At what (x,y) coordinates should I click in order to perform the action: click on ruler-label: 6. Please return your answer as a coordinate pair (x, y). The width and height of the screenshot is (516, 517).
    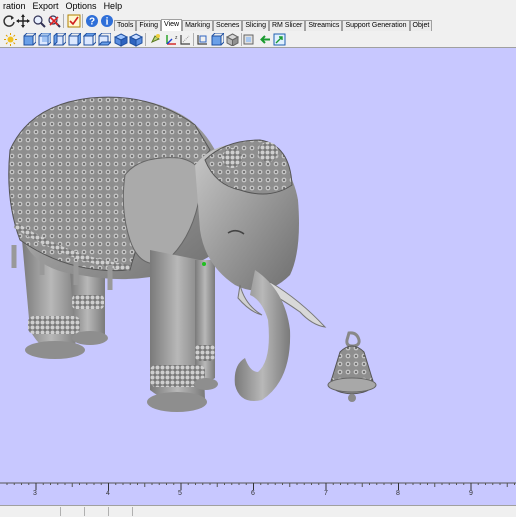
    Looking at the image, I should click on (253, 493).